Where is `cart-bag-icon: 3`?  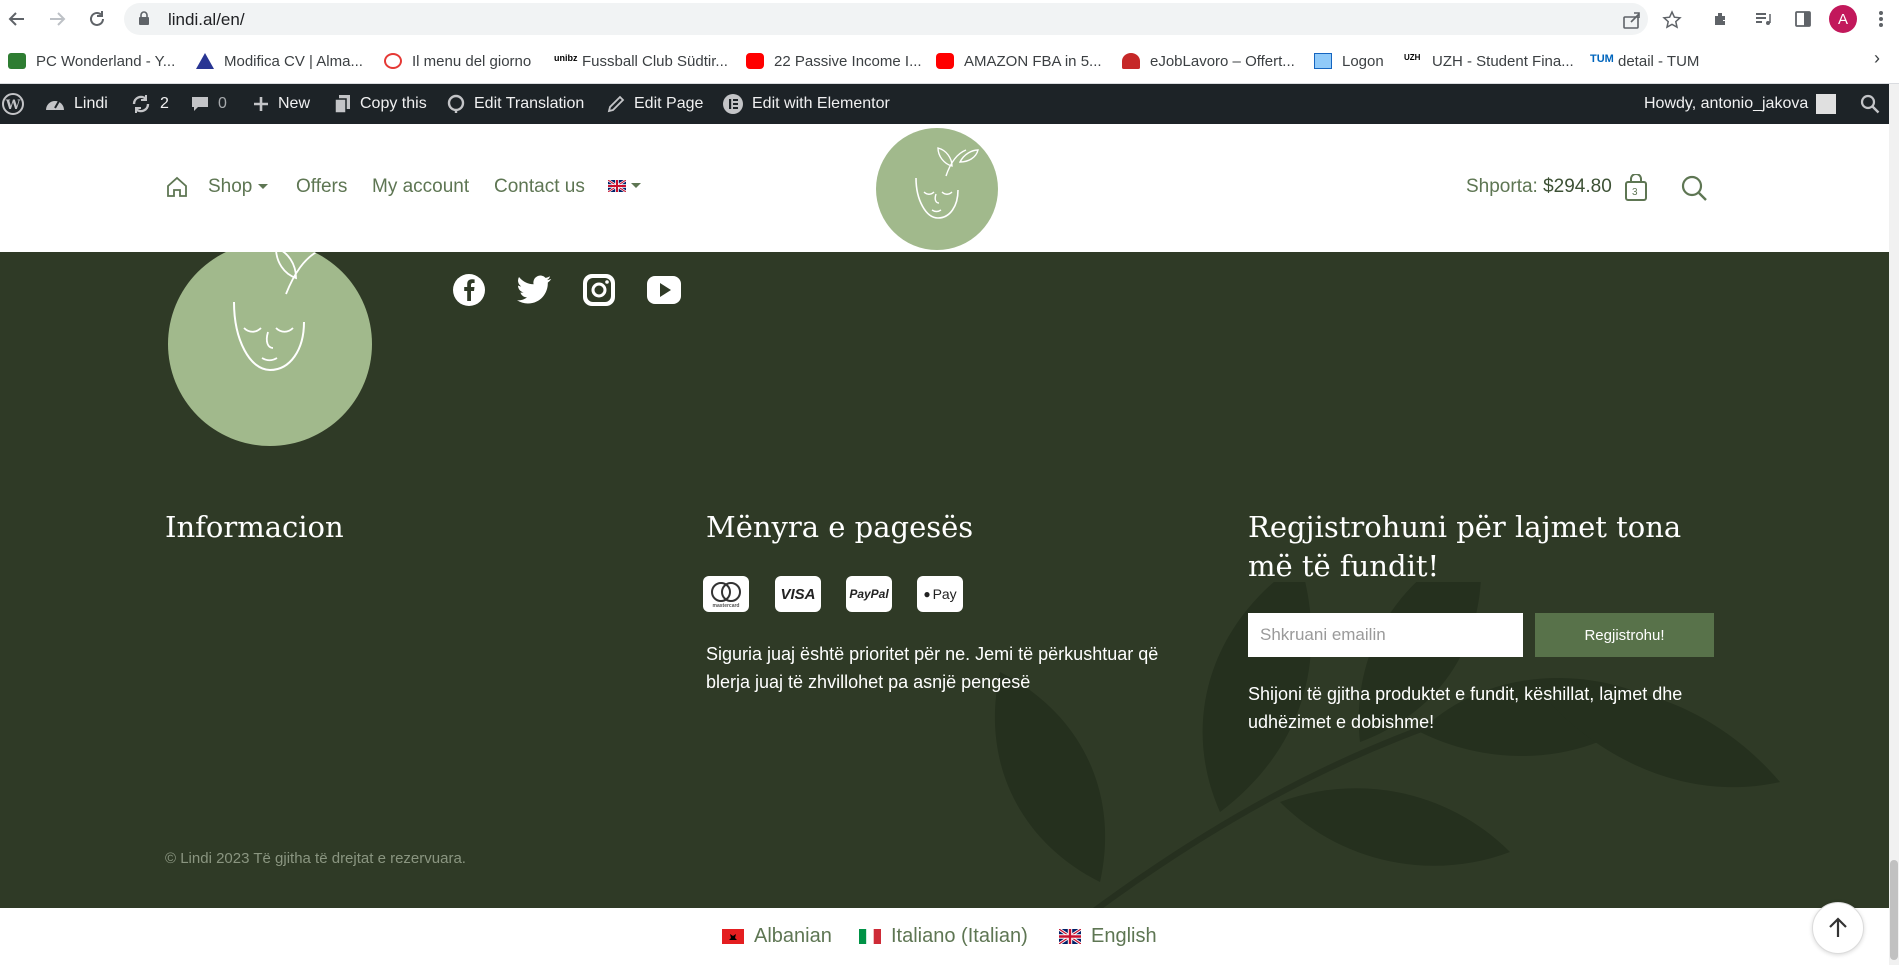
cart-bag-icon: 3 is located at coordinates (1636, 190).